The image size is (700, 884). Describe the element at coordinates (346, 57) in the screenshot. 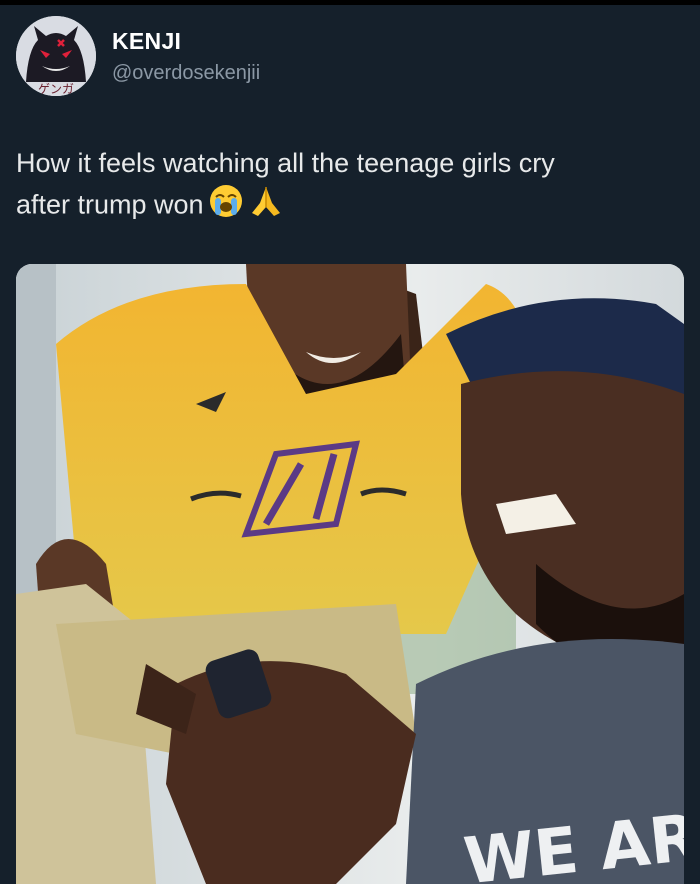

I see `tweet-header: ゲンガ KENJI @overdosekenjii` at that location.